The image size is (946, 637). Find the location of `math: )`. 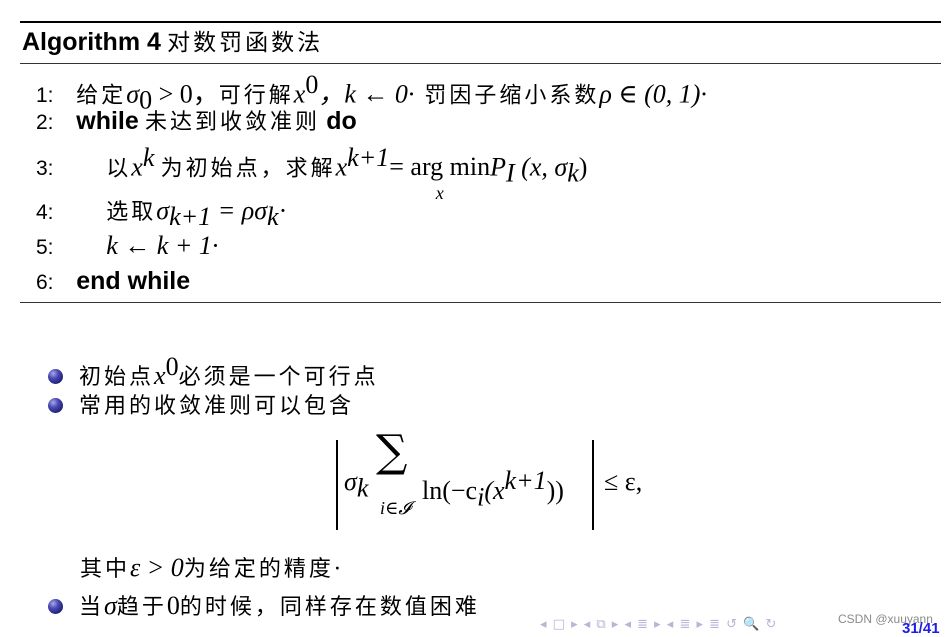

math: ) is located at coordinates (583, 167).